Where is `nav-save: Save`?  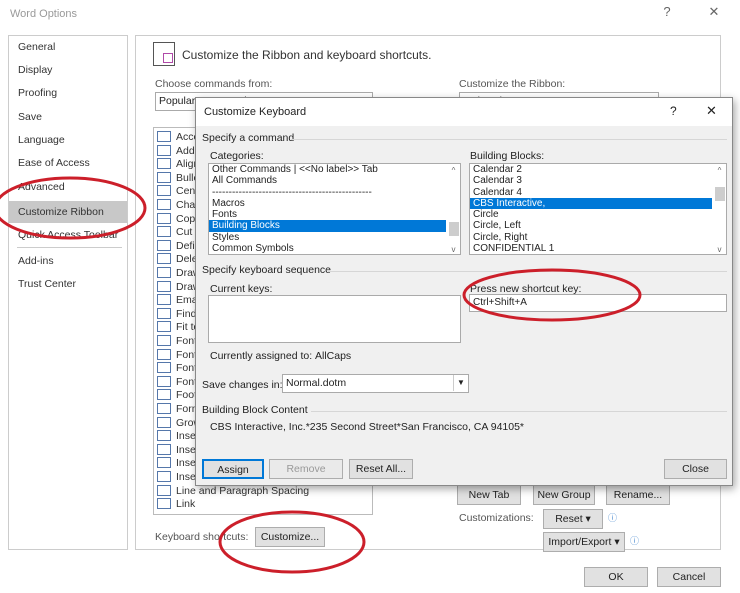
nav-save: Save is located at coordinates (73, 117).